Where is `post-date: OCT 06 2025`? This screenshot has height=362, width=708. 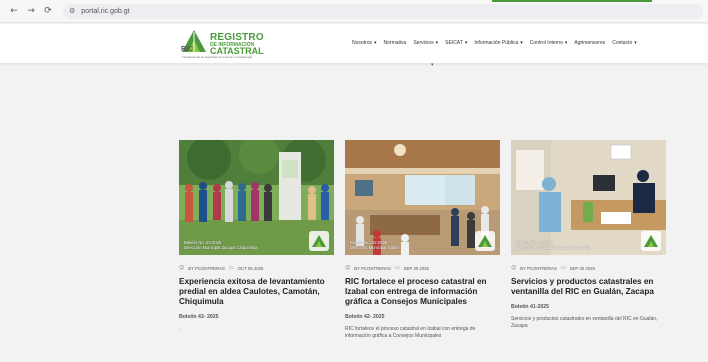 post-date: OCT 06 2025 is located at coordinates (250, 268).